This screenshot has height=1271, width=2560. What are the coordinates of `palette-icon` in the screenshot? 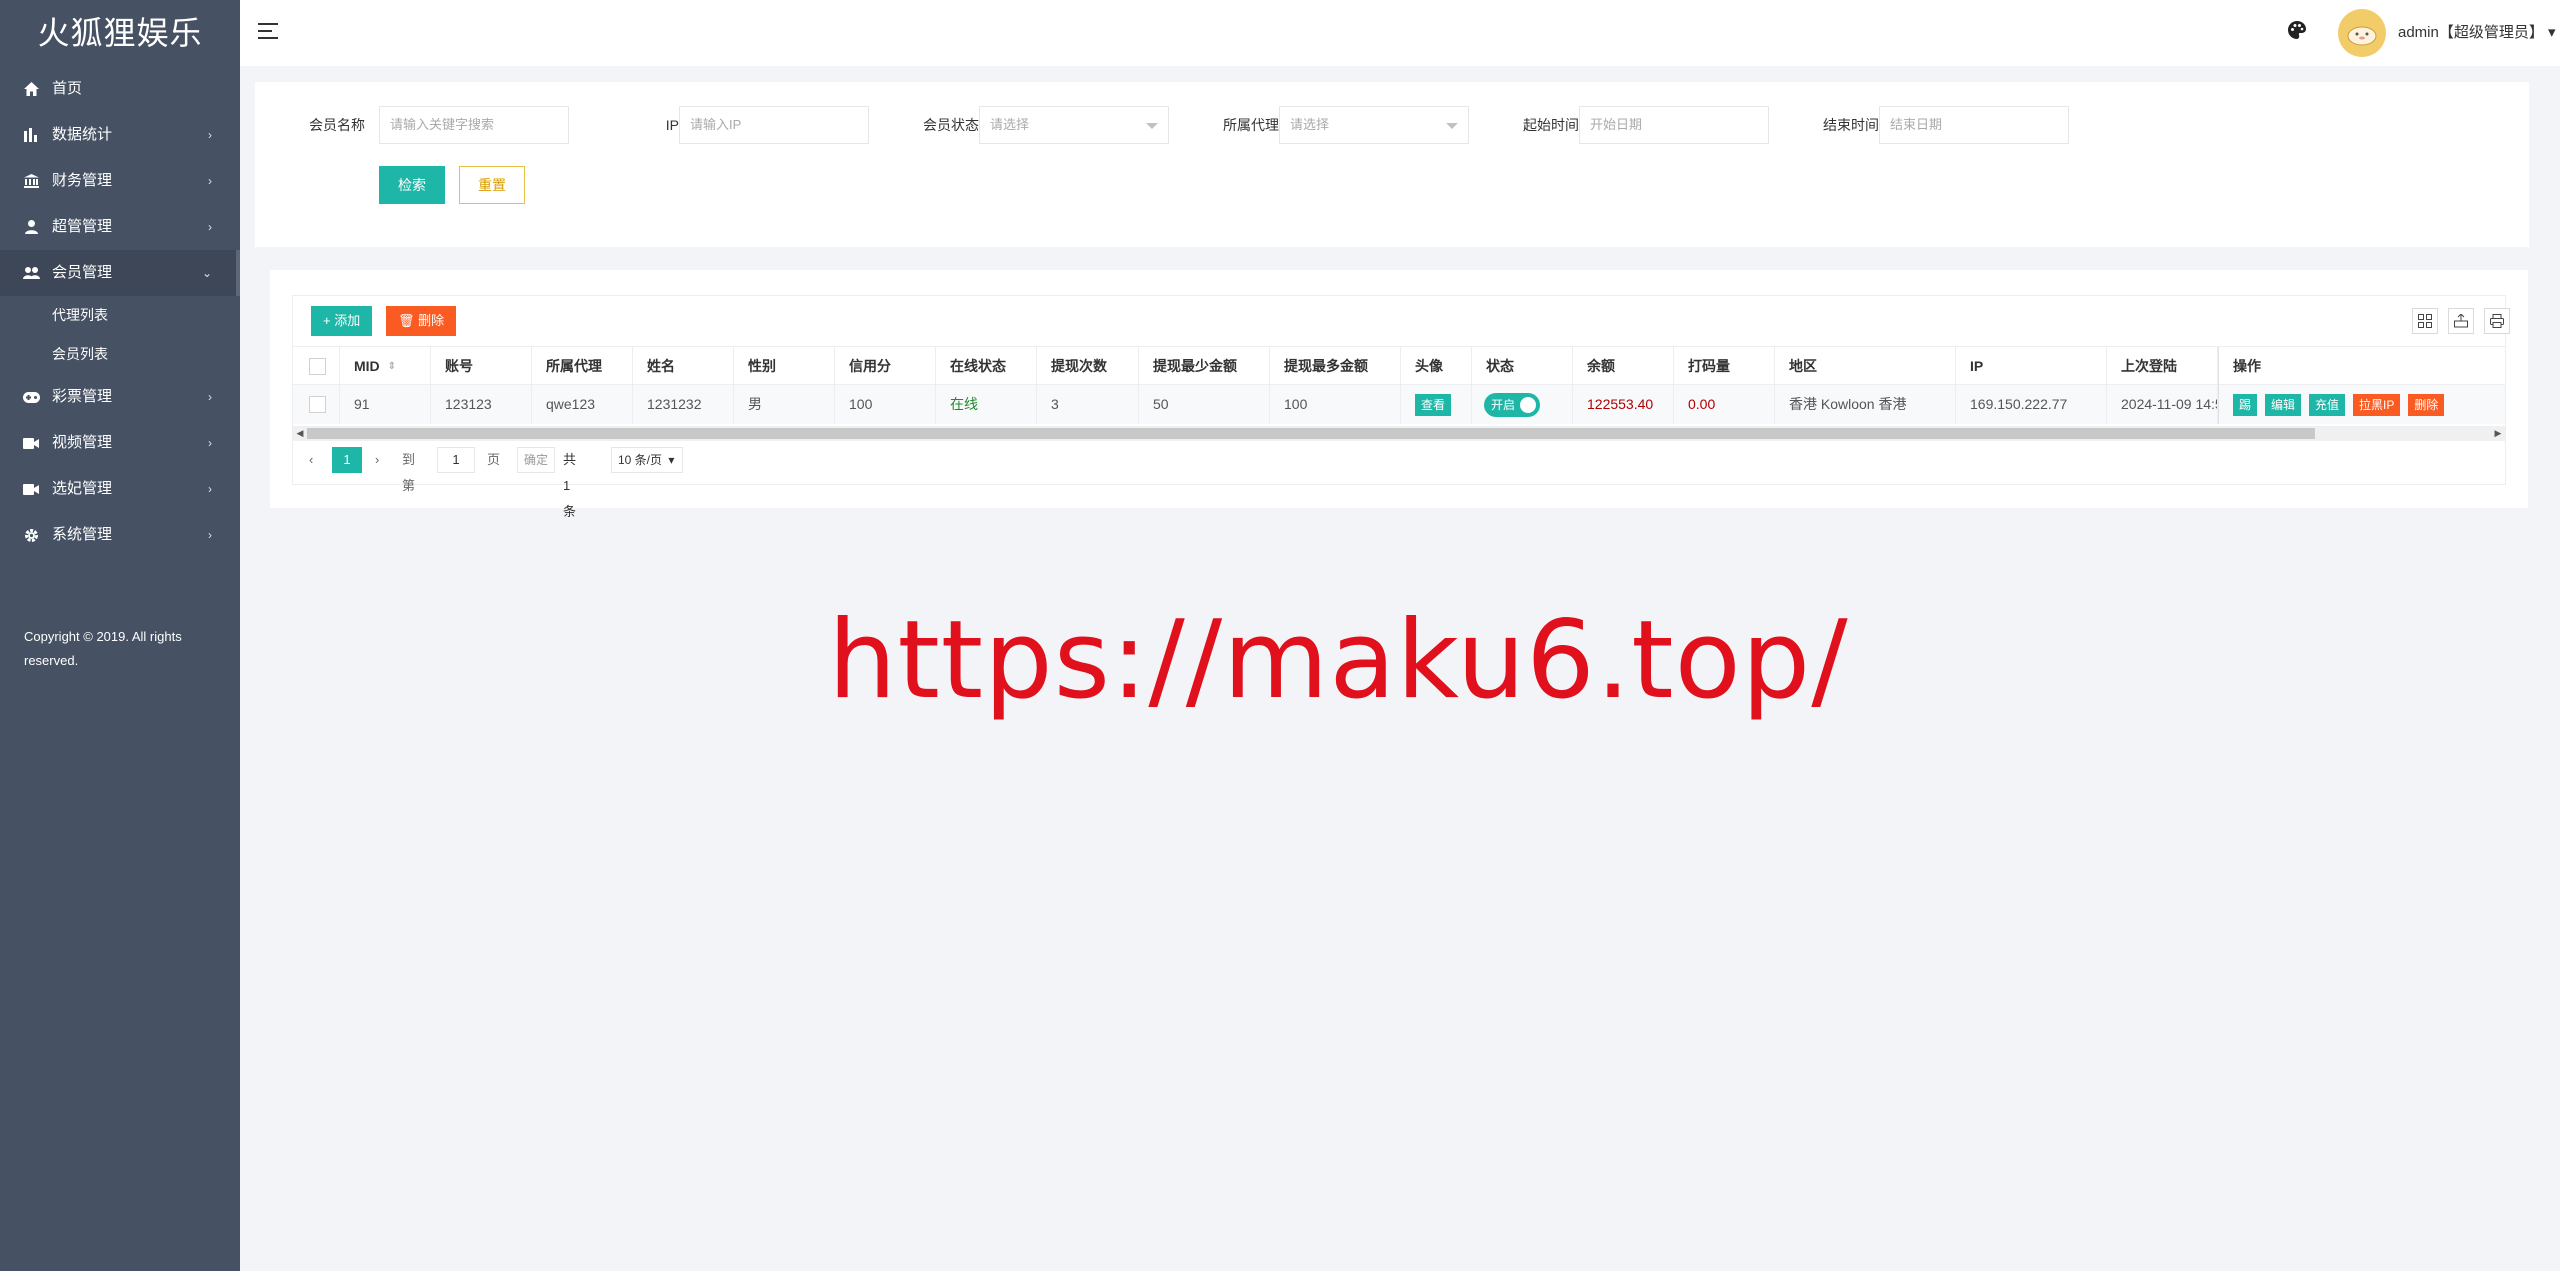 It's located at (2299, 32).